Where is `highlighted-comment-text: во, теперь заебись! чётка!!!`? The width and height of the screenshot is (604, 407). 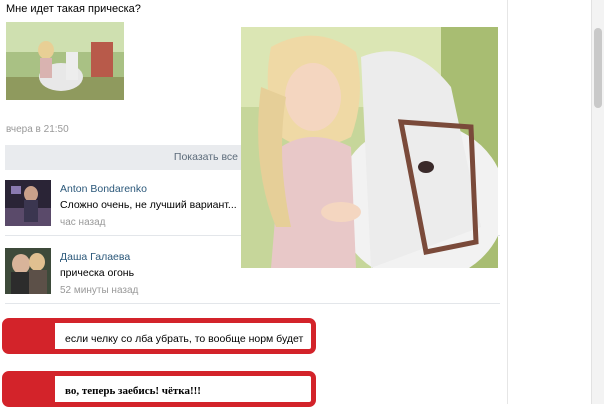
highlighted-comment-text: во, теперь заебись! чётка!!! is located at coordinates (133, 391).